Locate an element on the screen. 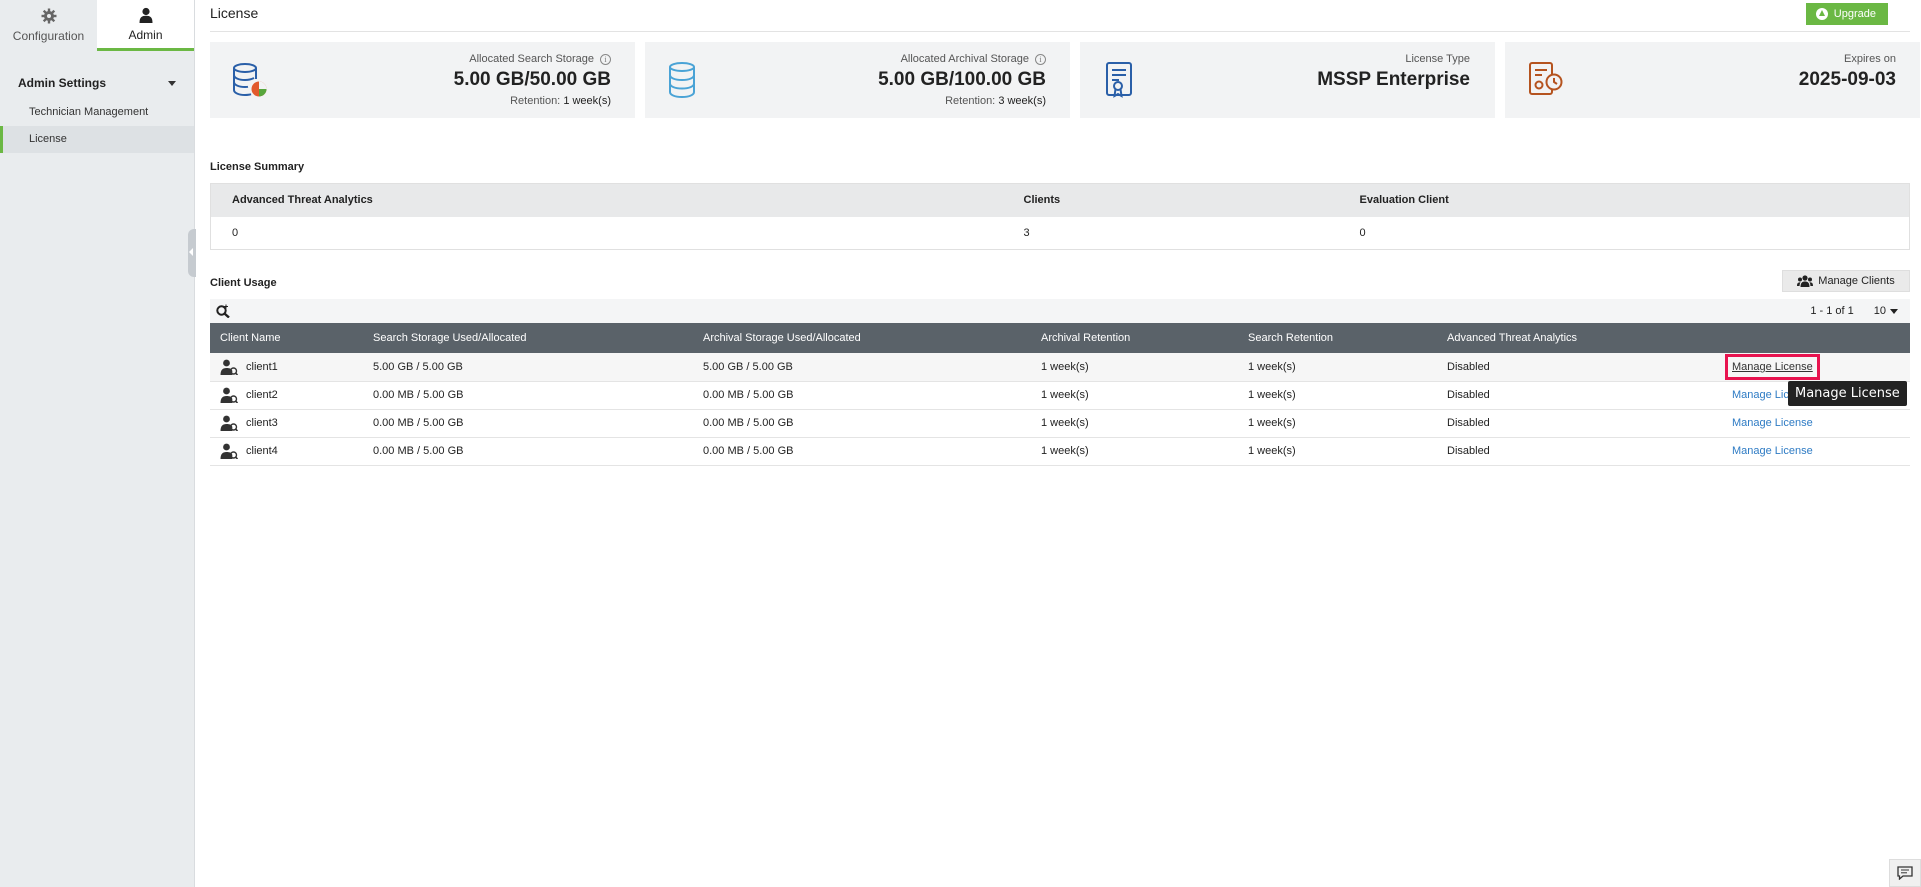  chat-button is located at coordinates (1905, 873).